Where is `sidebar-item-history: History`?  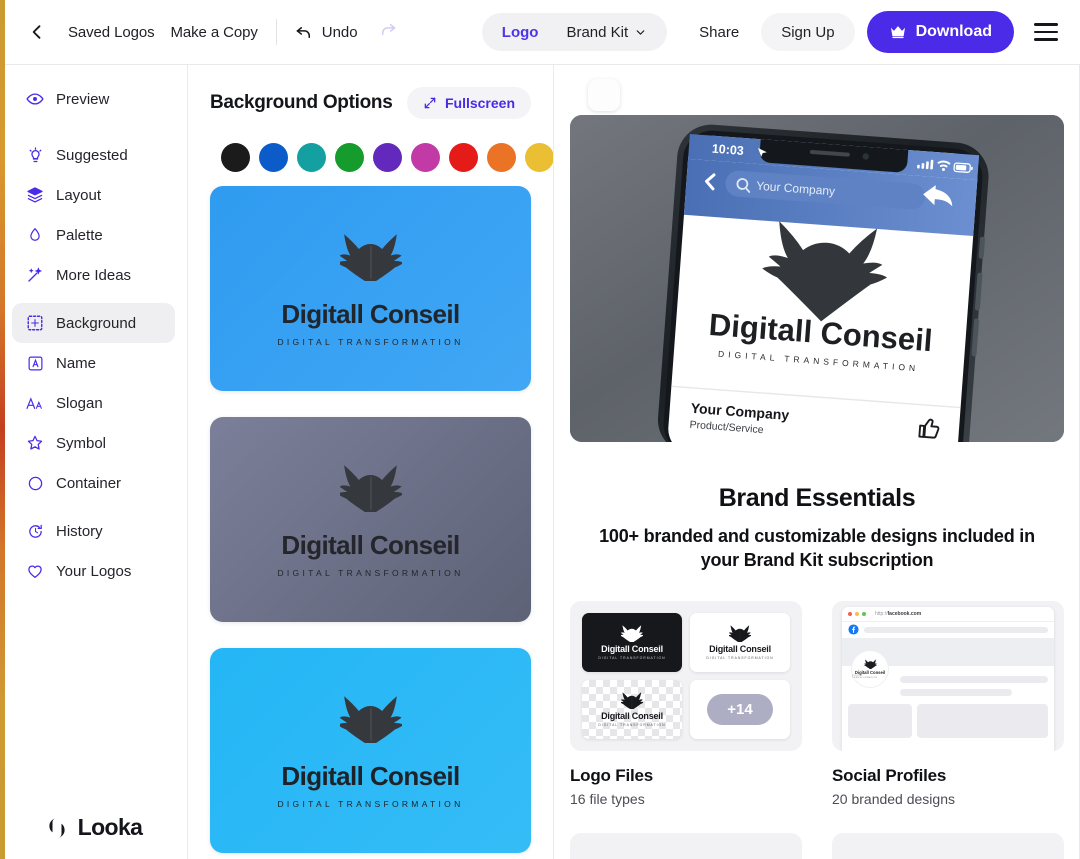
sidebar-item-history: History is located at coordinates (93, 531).